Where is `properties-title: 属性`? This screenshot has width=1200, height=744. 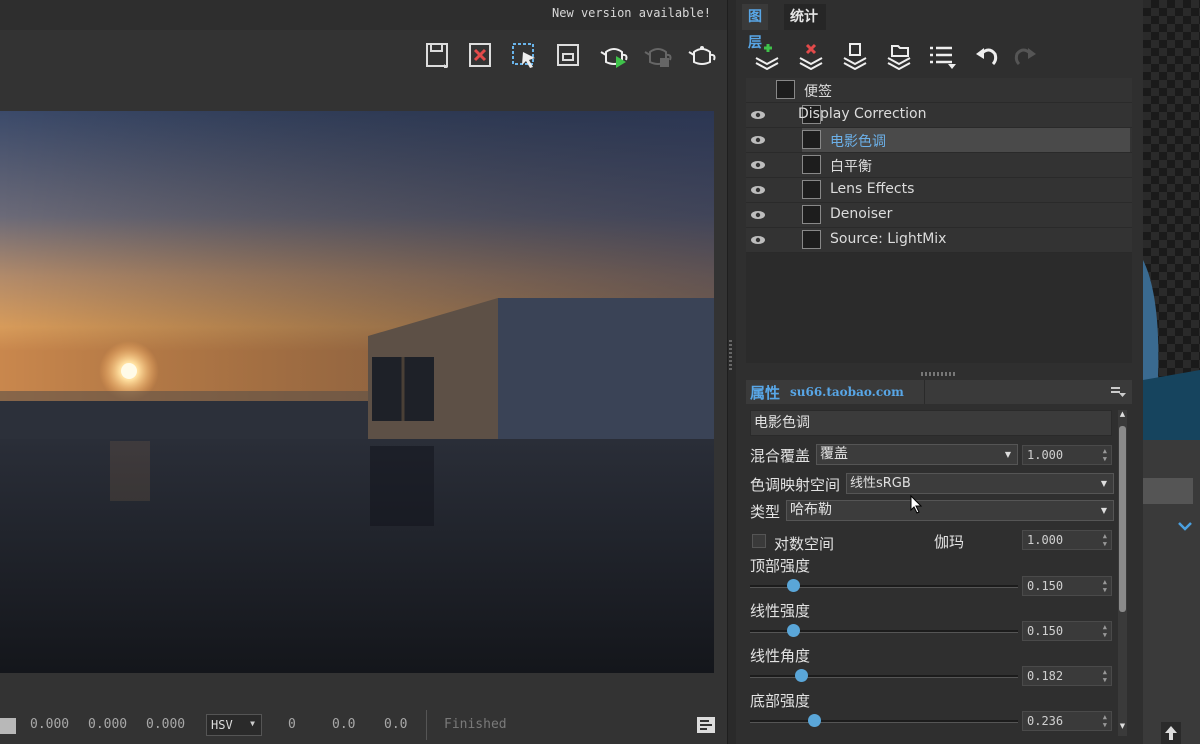 properties-title: 属性 is located at coordinates (765, 393).